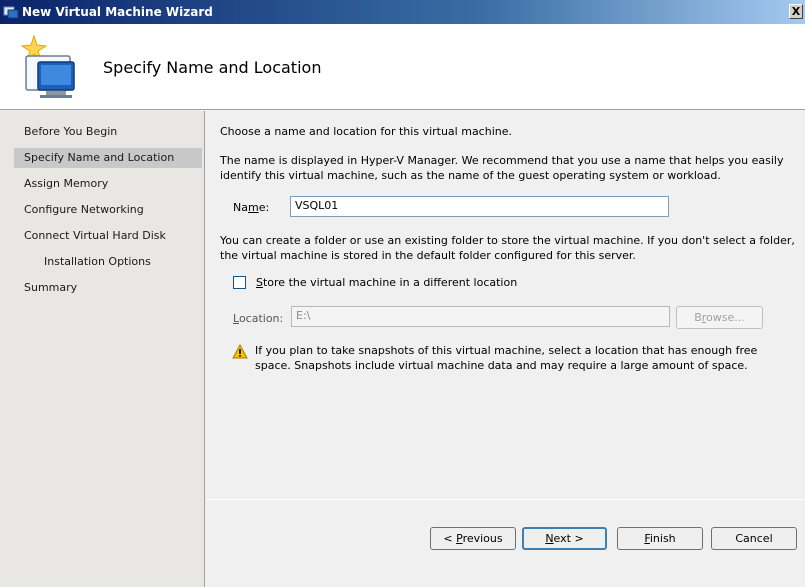  What do you see at coordinates (239, 282) in the screenshot?
I see `store-location-checkbox` at bounding box center [239, 282].